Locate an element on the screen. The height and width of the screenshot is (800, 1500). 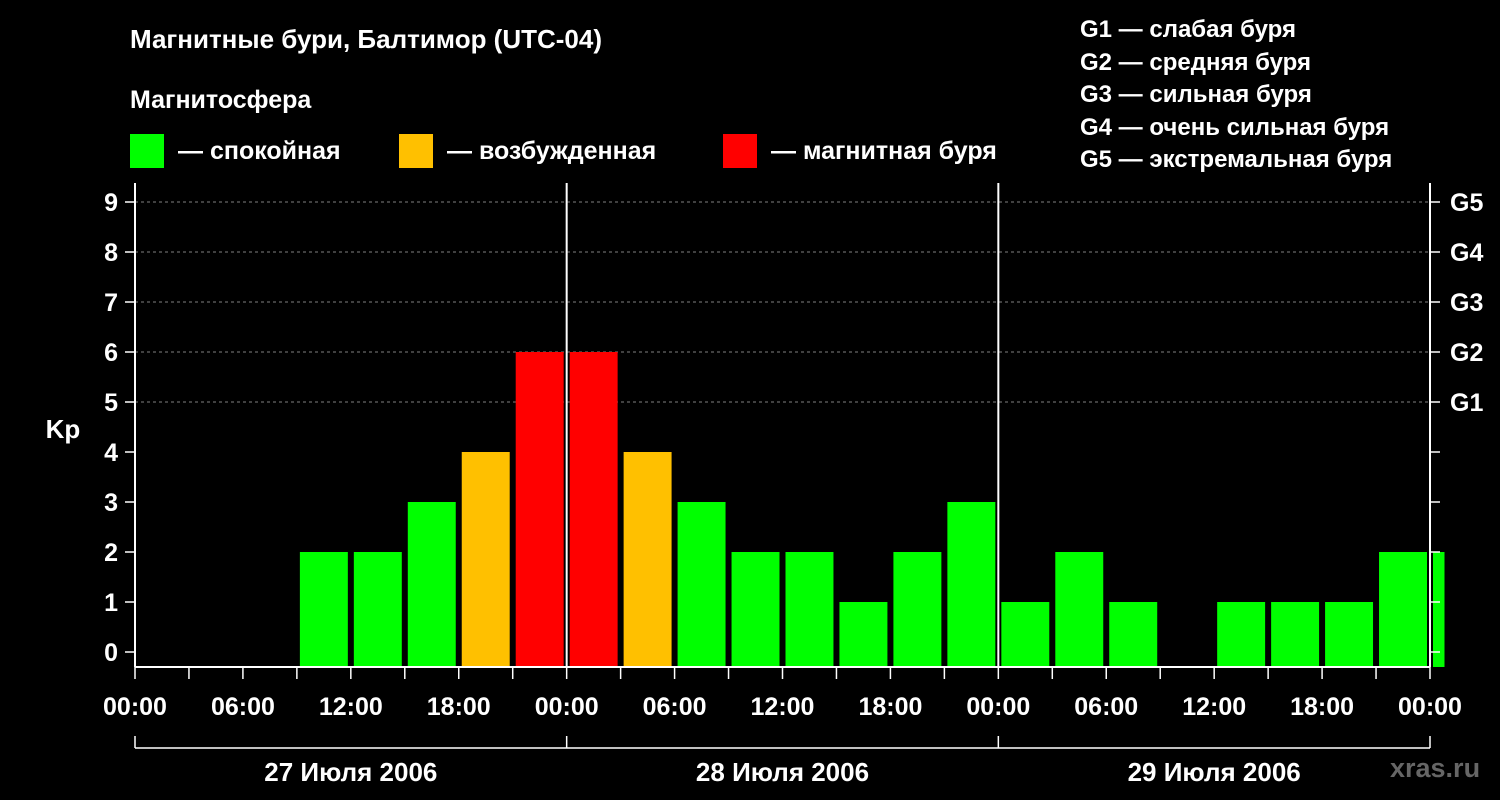
day-label: 28 Июля 2006 is located at coordinates (782, 772).